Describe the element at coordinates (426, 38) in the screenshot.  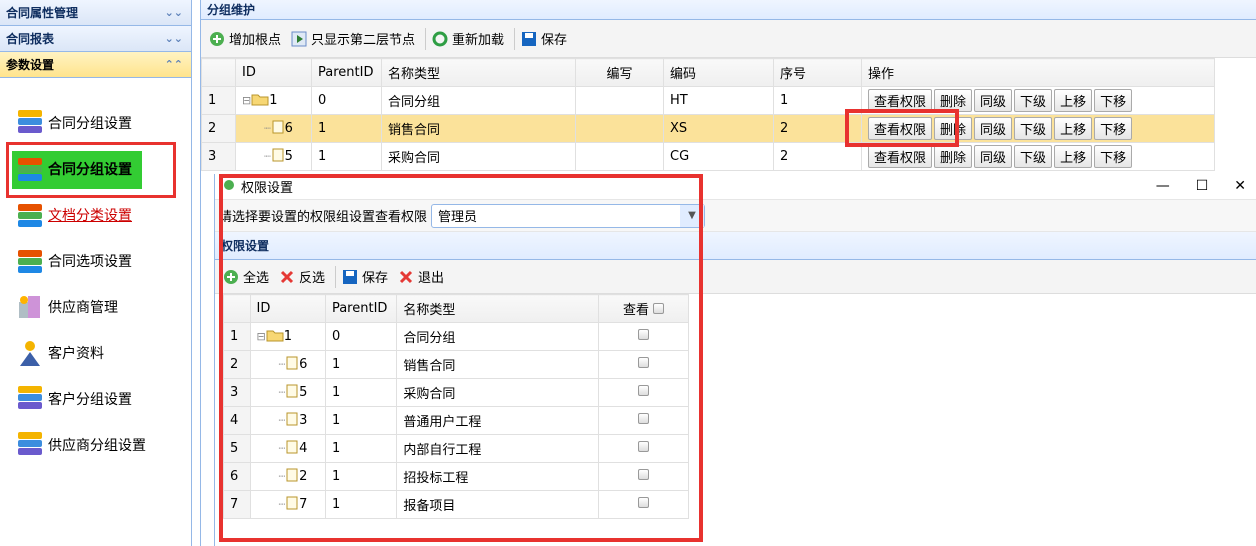
I see `toolbar-separator` at that location.